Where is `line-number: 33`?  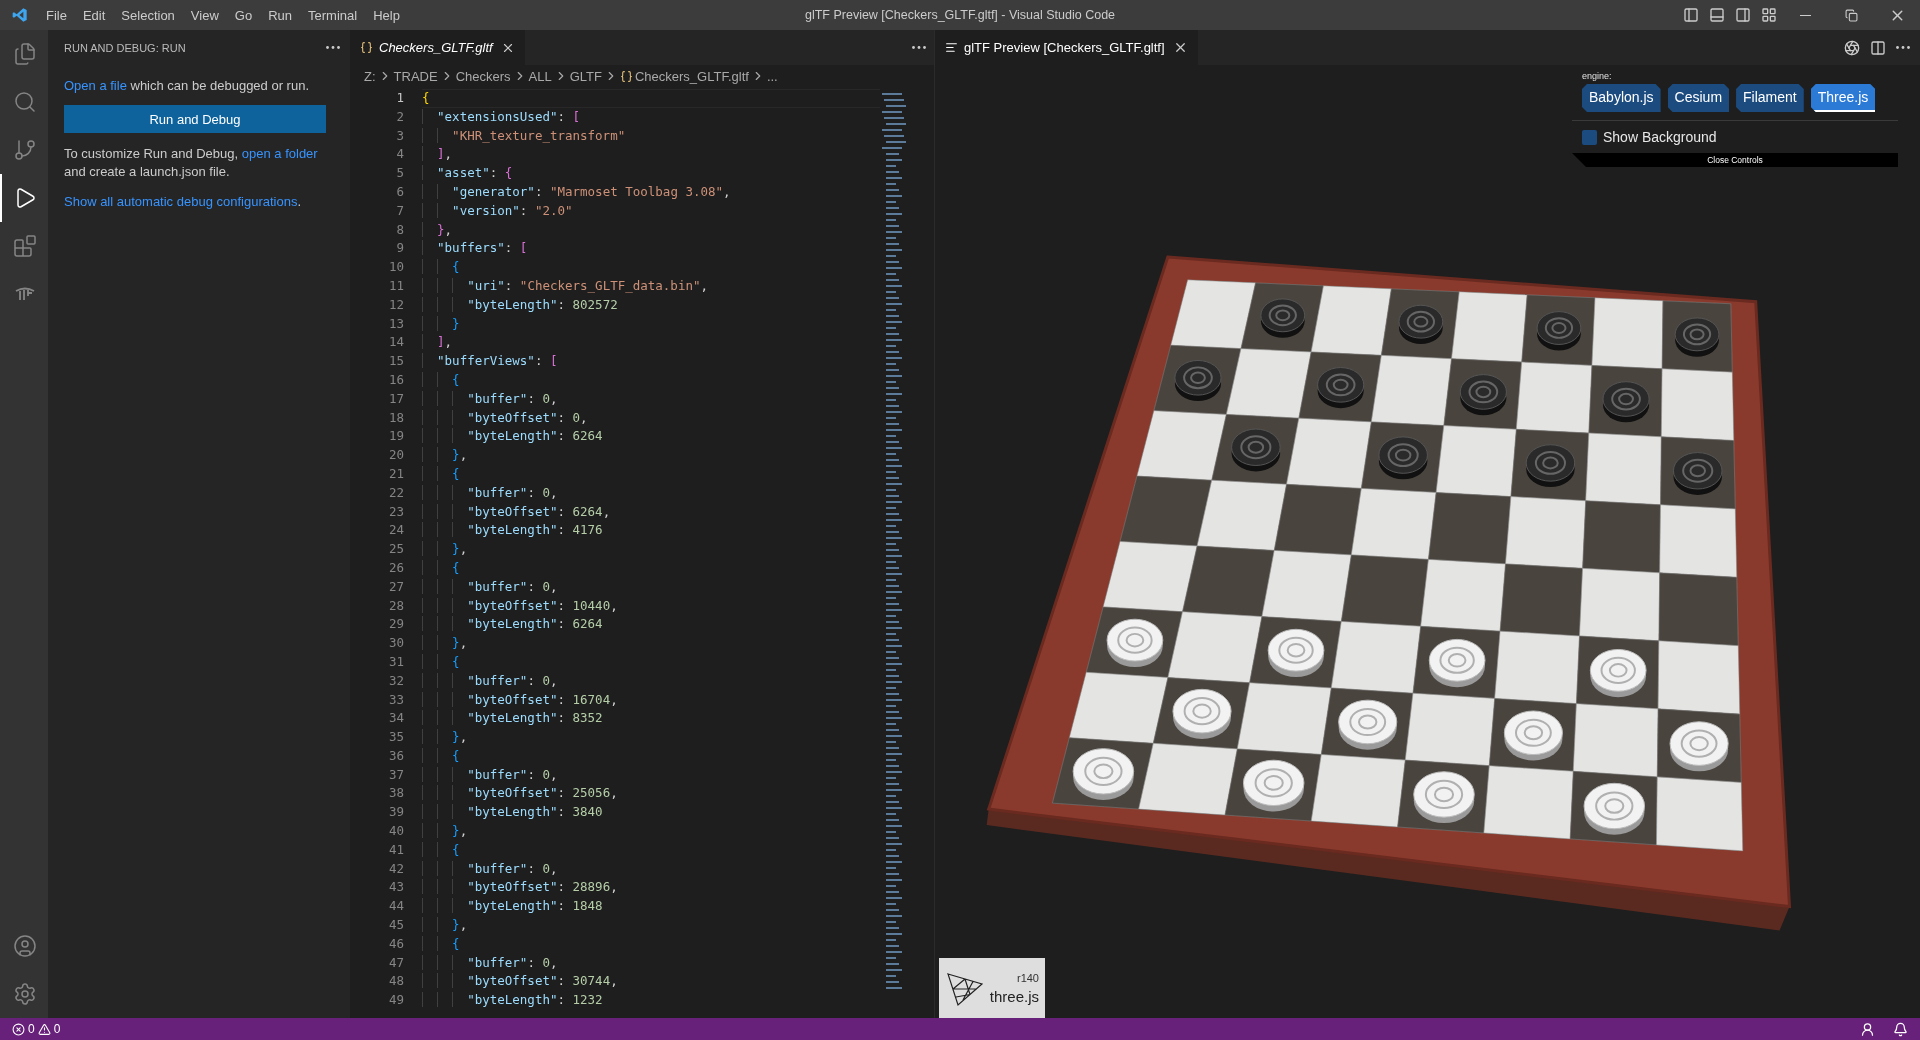 line-number: 33 is located at coordinates (396, 699).